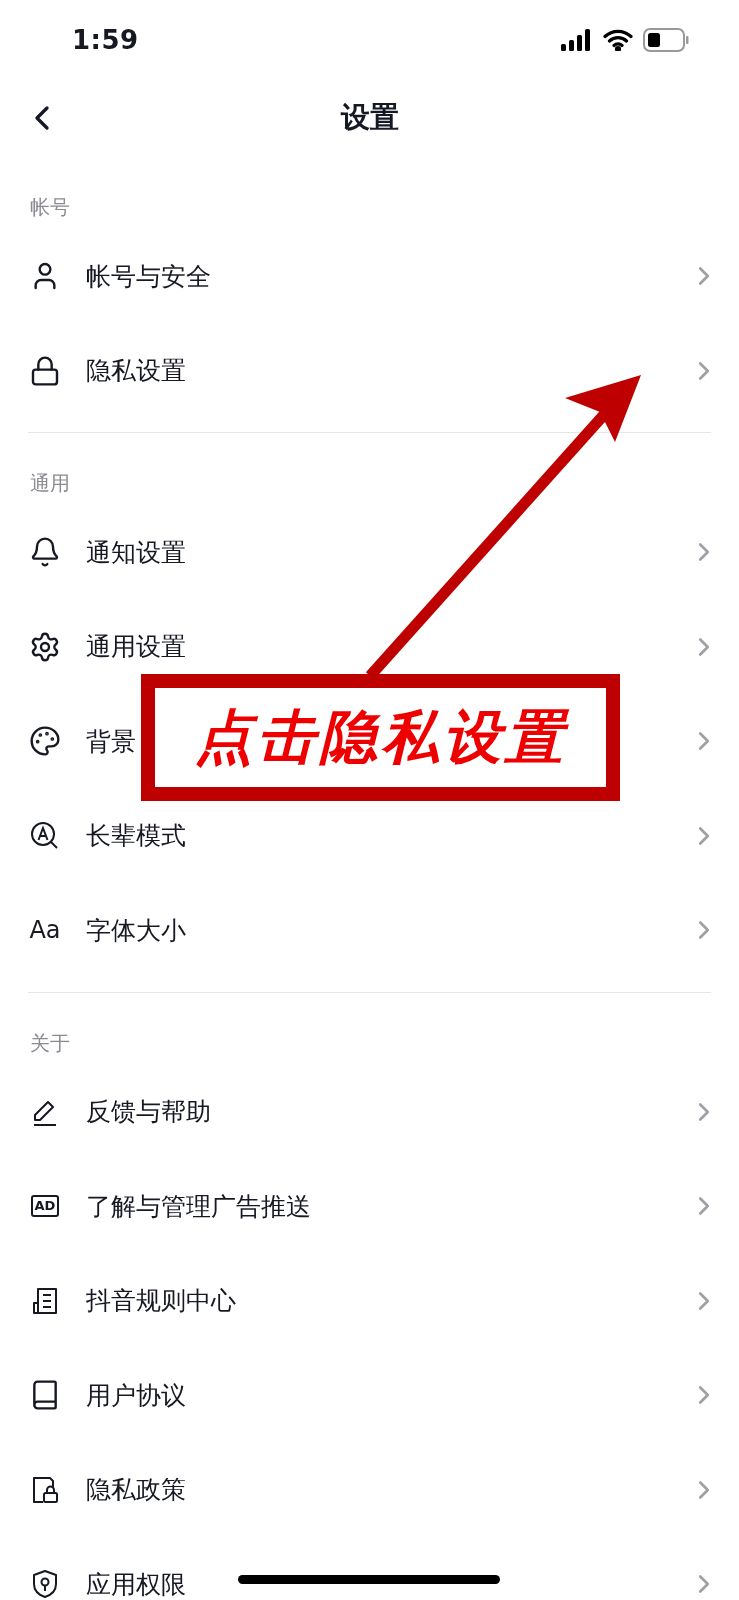 Image resolution: width=739 pixels, height=1600 pixels. I want to click on signal-icon, so click(577, 40).